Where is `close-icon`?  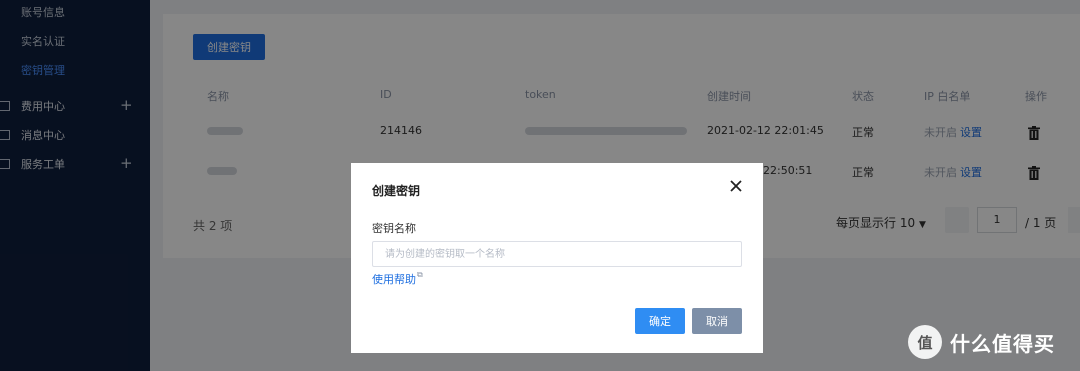 close-icon is located at coordinates (736, 186).